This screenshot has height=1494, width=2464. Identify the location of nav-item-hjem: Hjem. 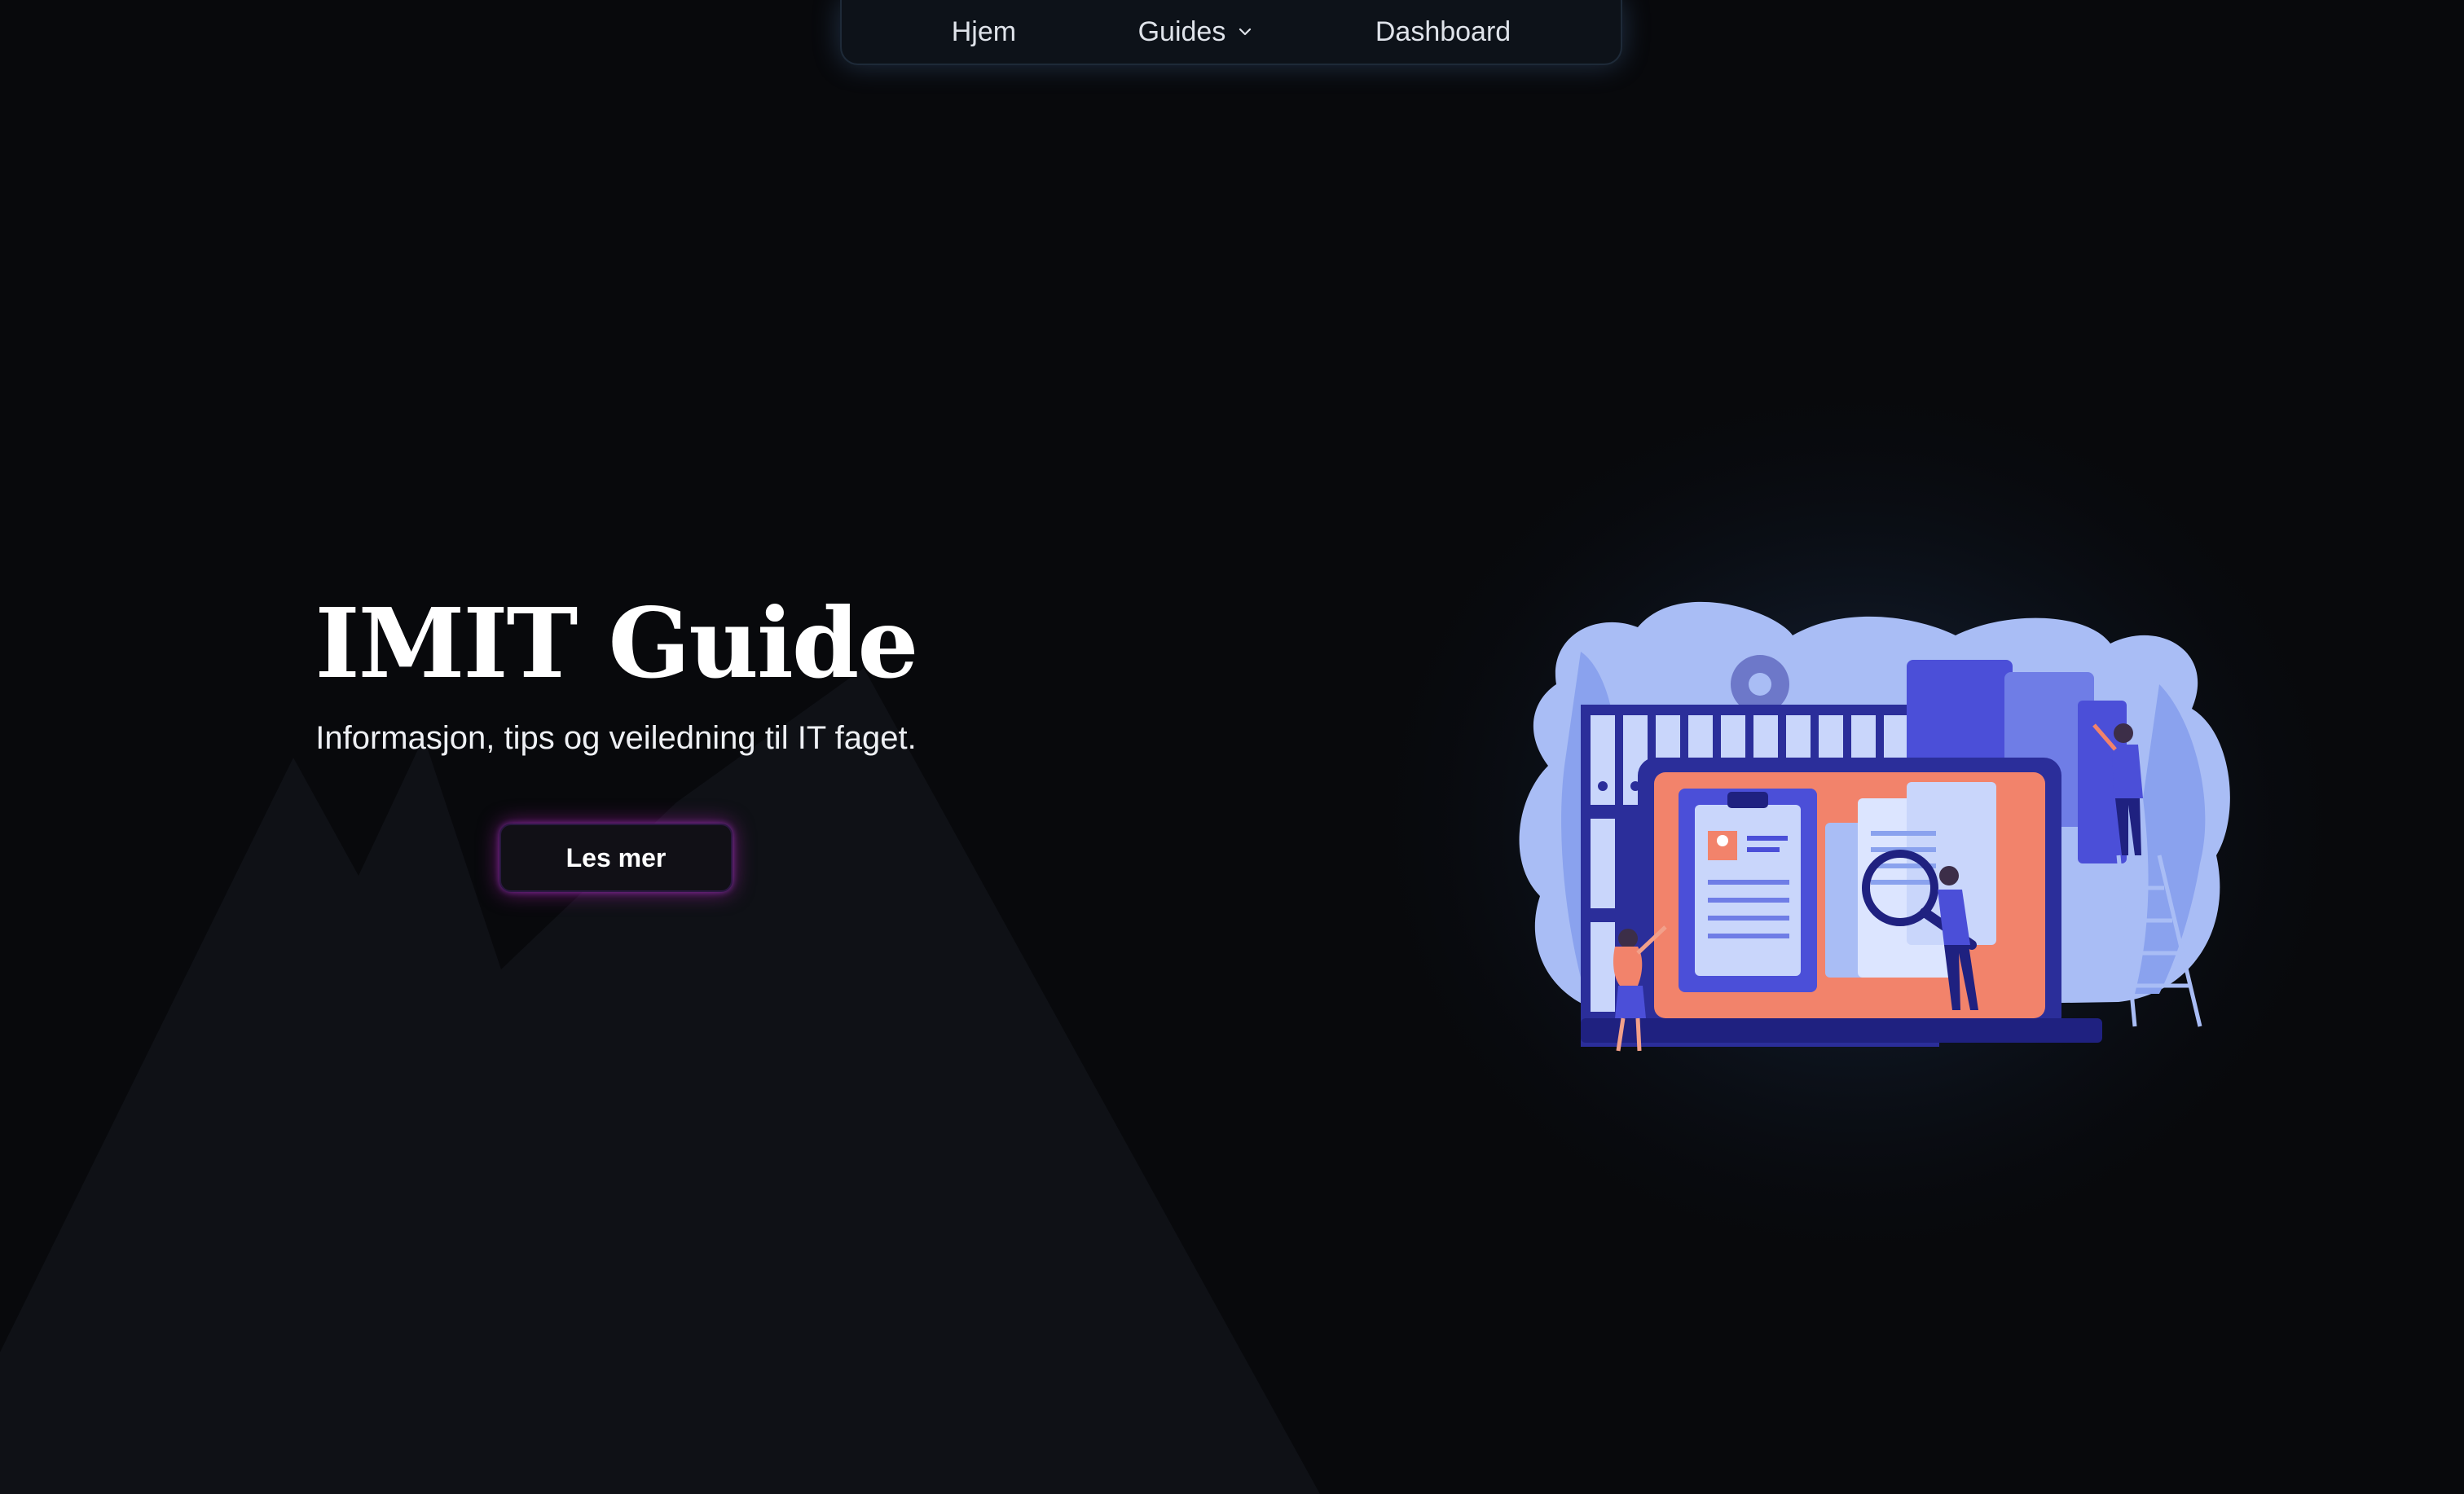
(984, 32).